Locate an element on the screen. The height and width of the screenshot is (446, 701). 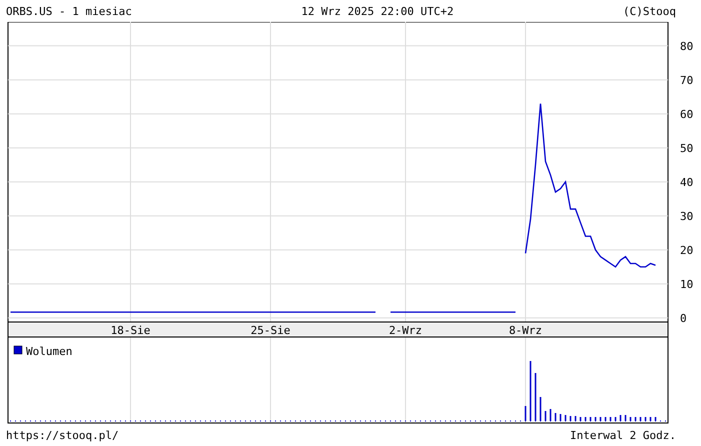
source-url: https://stooq.pl/ is located at coordinates (62, 435).